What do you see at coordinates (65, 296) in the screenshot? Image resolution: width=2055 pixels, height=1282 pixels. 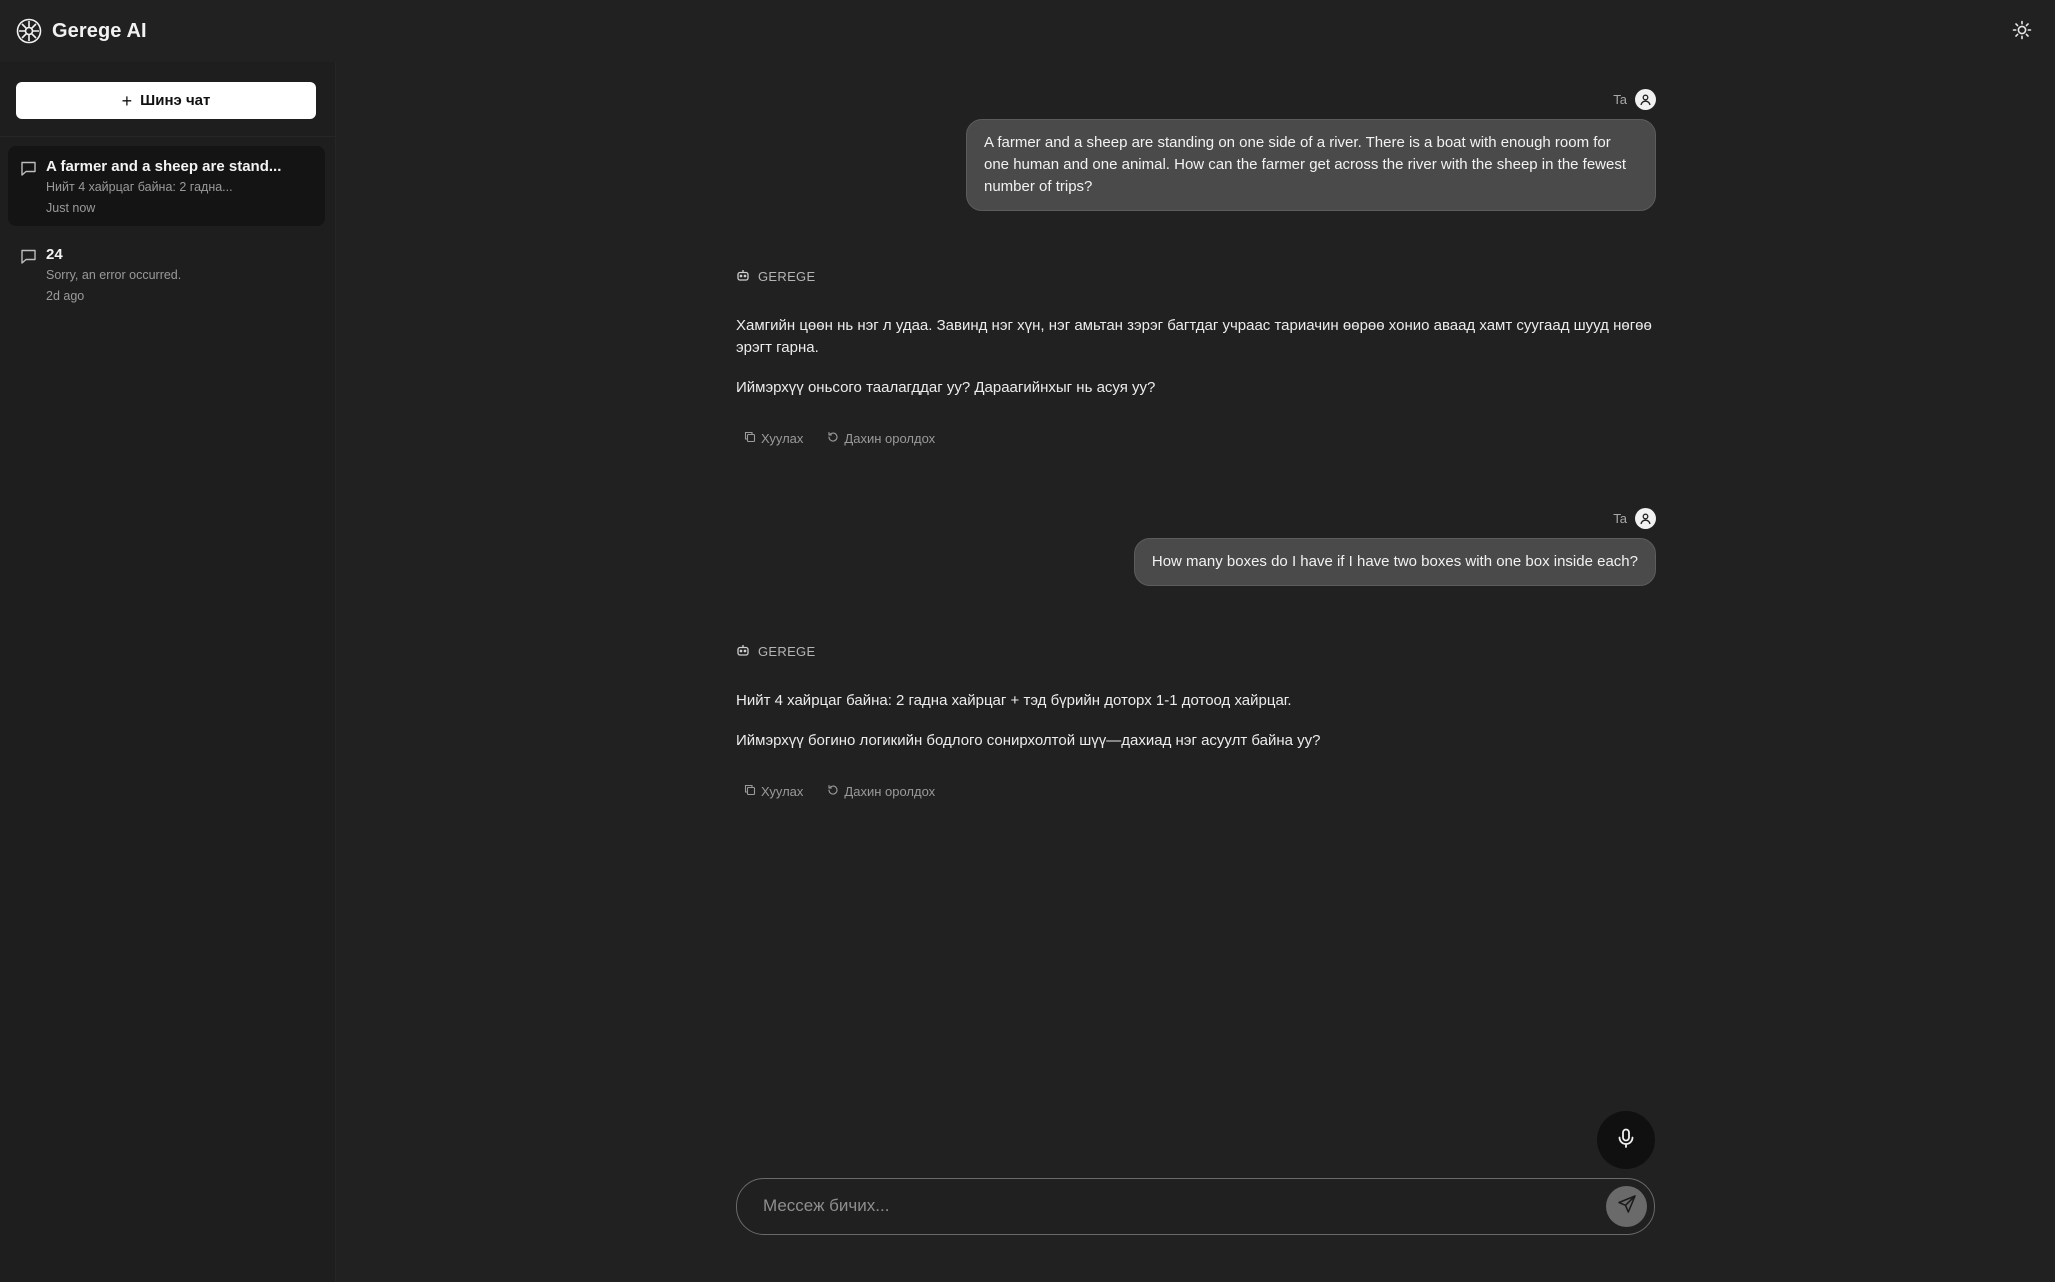 I see `chat-time: 2d ago` at bounding box center [65, 296].